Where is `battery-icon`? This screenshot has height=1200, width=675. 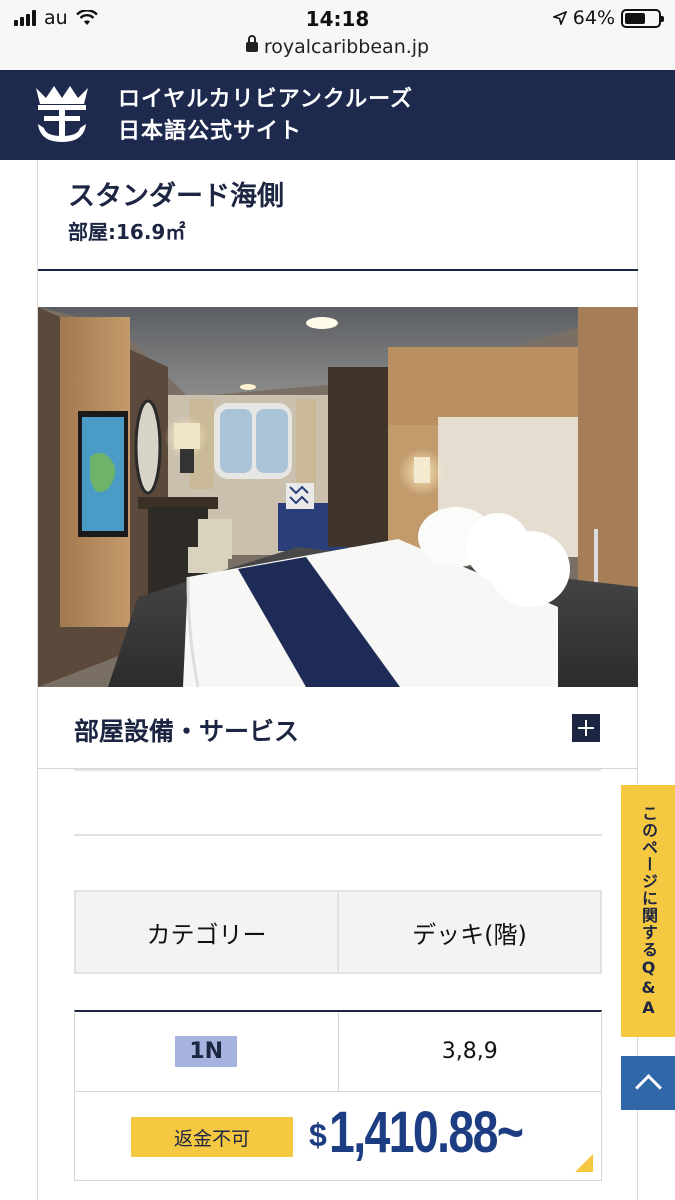 battery-icon is located at coordinates (642, 18).